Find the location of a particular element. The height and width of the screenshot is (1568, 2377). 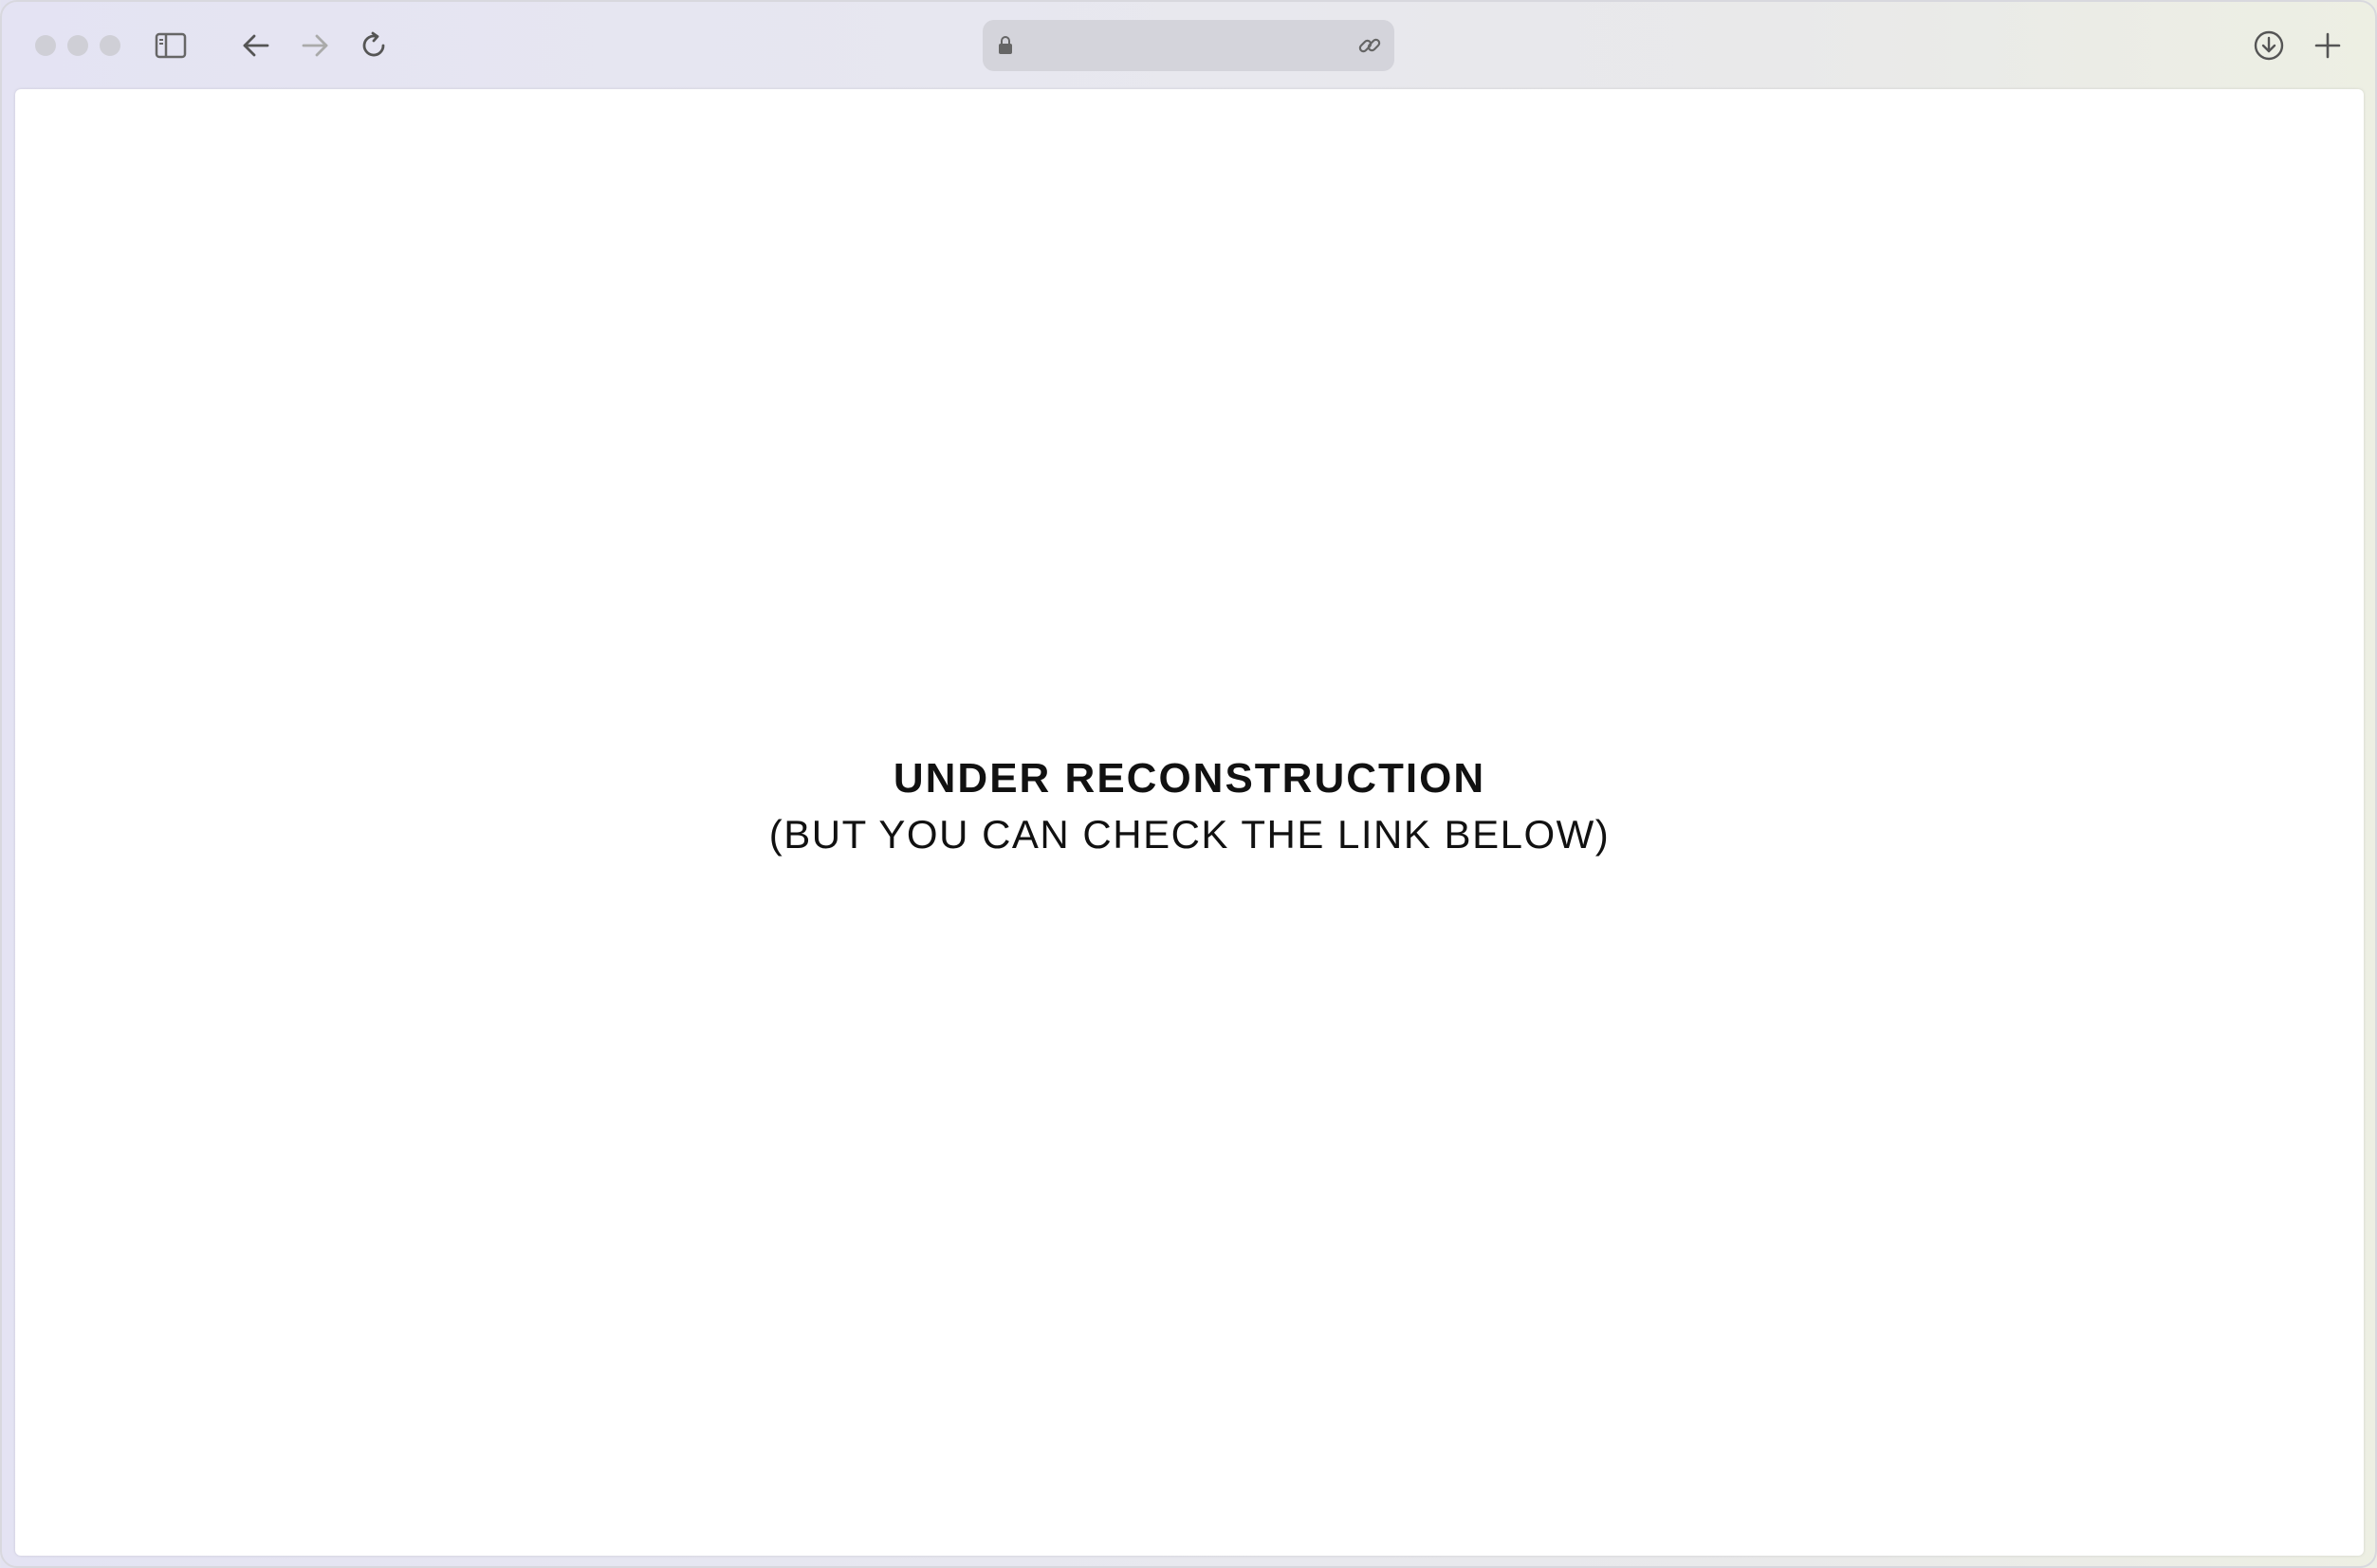

arrow-right-icon is located at coordinates (315, 46).